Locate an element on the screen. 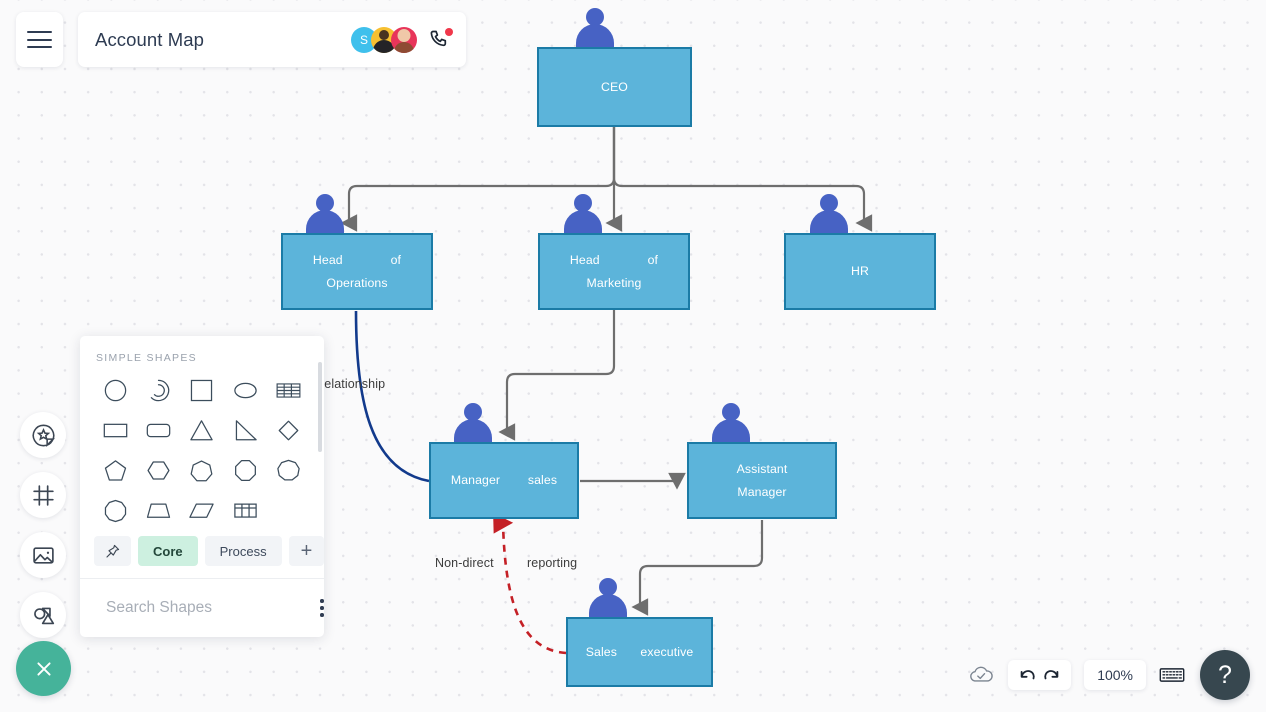  node-head-of-operations-label: Head of Operations is located at coordinates (357, 271).